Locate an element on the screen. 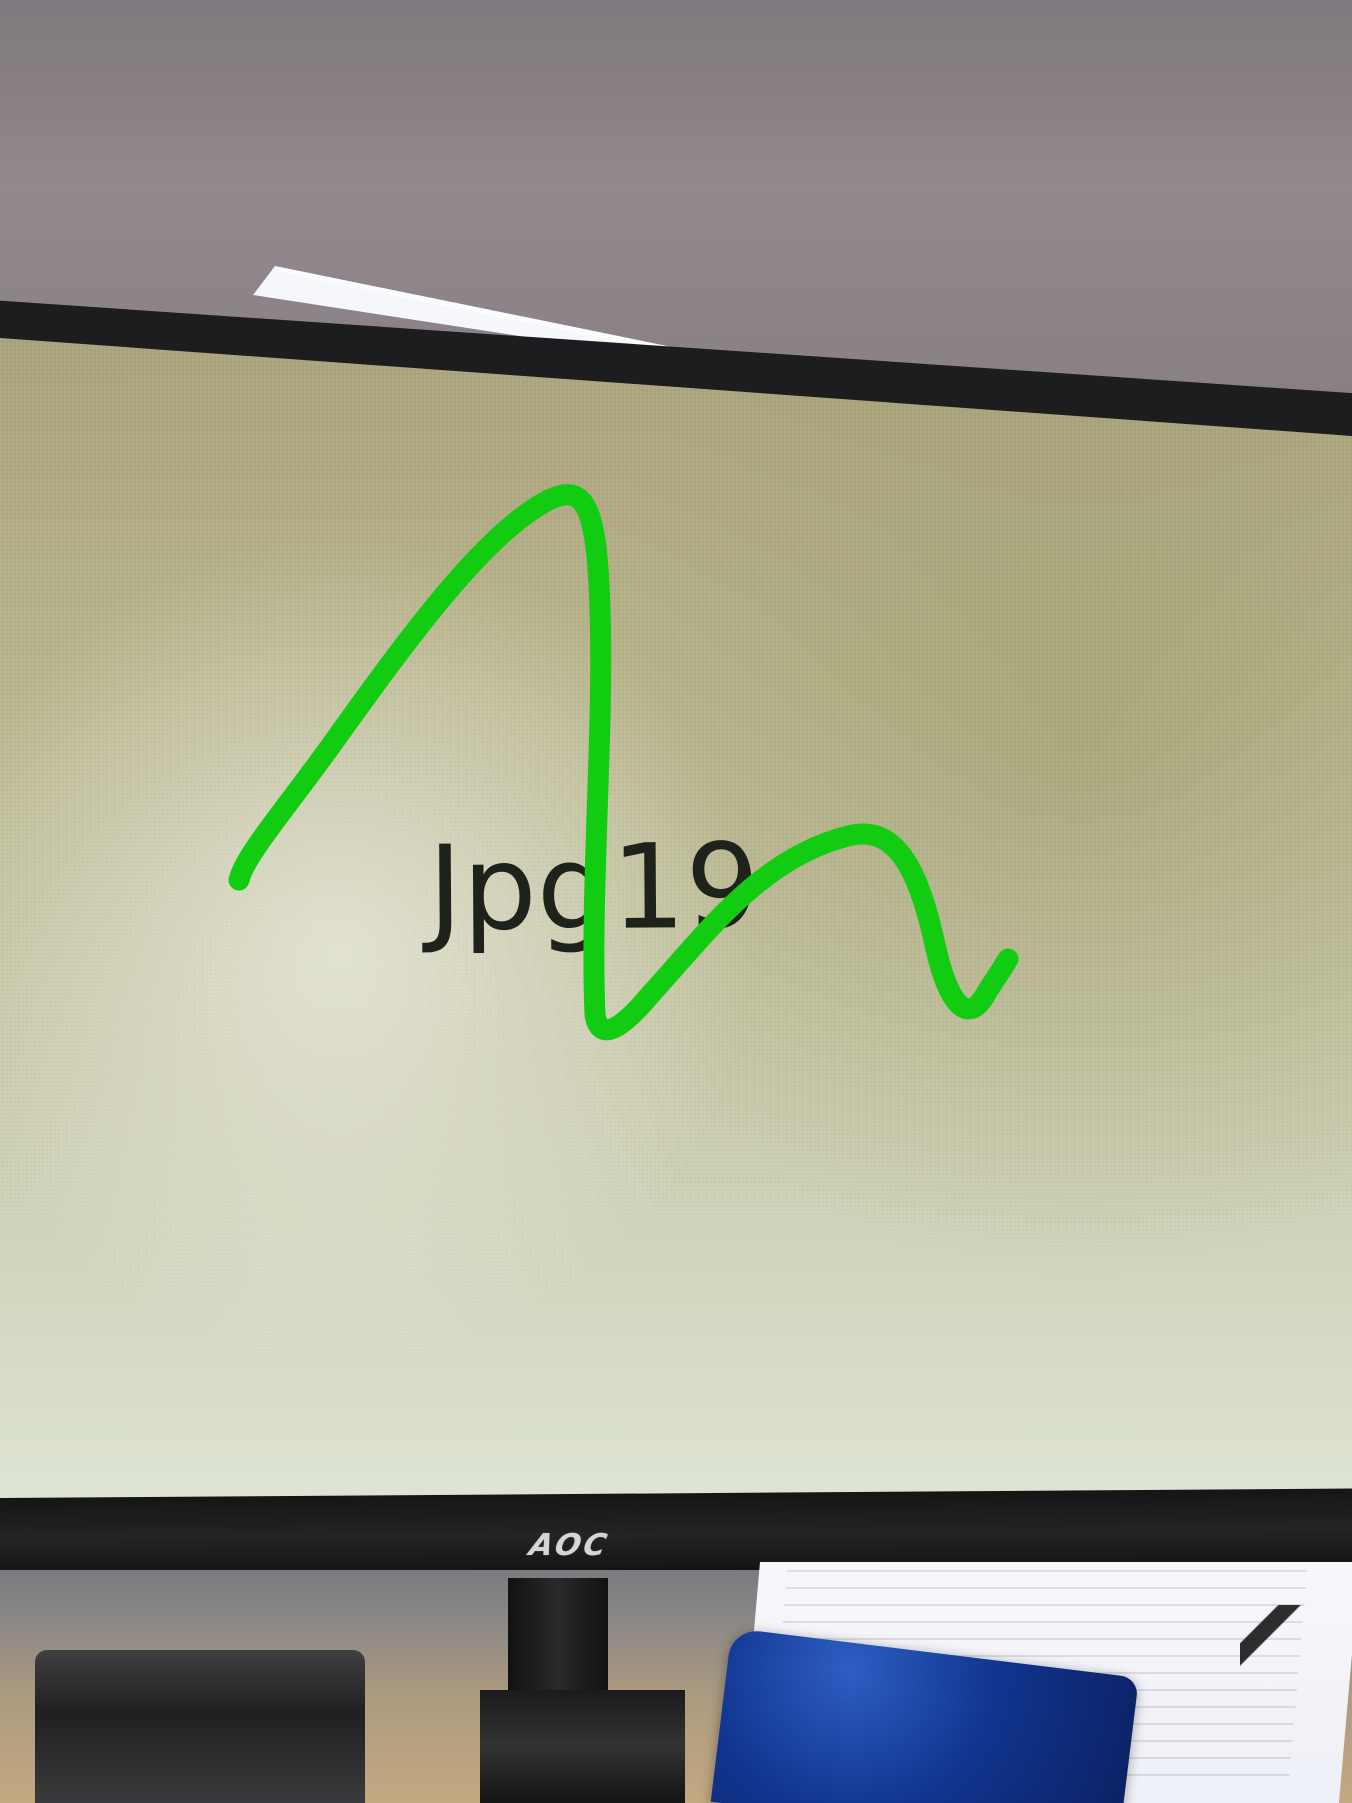 The height and width of the screenshot is (1803, 1352). black-device-object is located at coordinates (200, 1726).